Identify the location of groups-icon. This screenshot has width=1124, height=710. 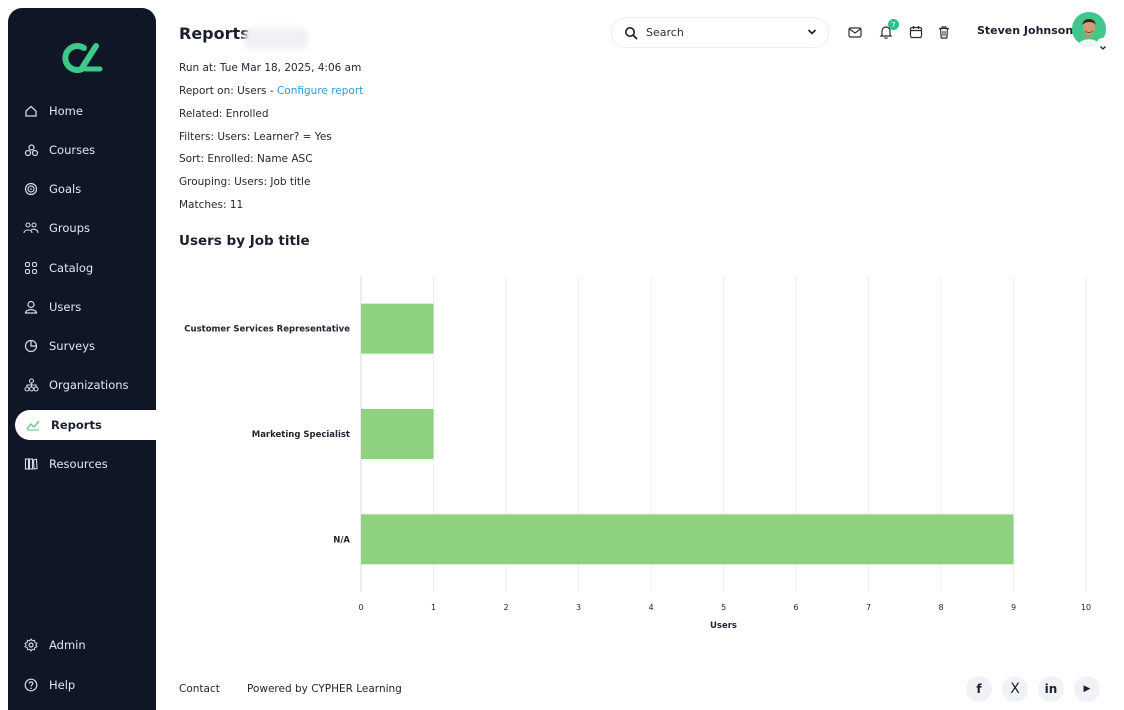
(31, 228).